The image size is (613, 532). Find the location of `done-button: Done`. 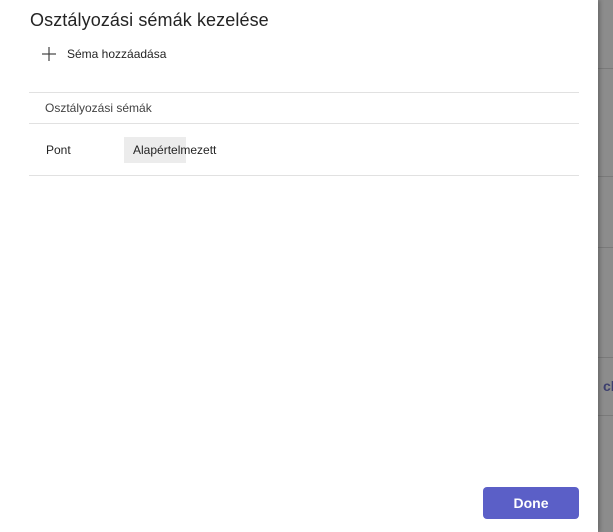

done-button: Done is located at coordinates (531, 503).